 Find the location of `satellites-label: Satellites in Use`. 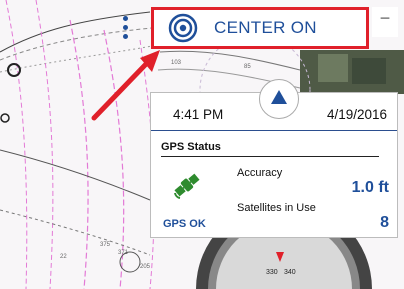

satellites-label: Satellites in Use is located at coordinates (276, 208).